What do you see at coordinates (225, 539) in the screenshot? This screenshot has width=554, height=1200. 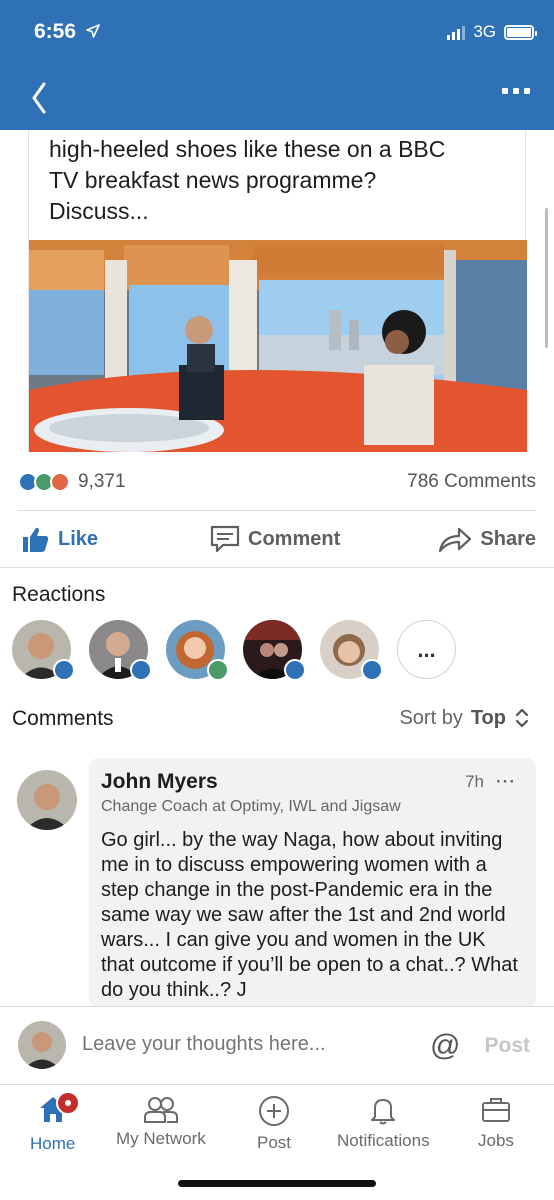 I see `comment-bubble-icon` at bounding box center [225, 539].